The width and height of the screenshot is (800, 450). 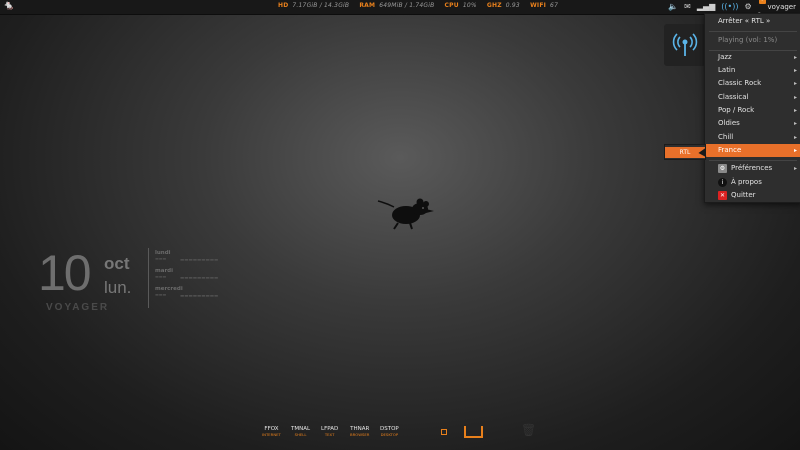 I want to click on wifi-value: 67, so click(x=554, y=5).